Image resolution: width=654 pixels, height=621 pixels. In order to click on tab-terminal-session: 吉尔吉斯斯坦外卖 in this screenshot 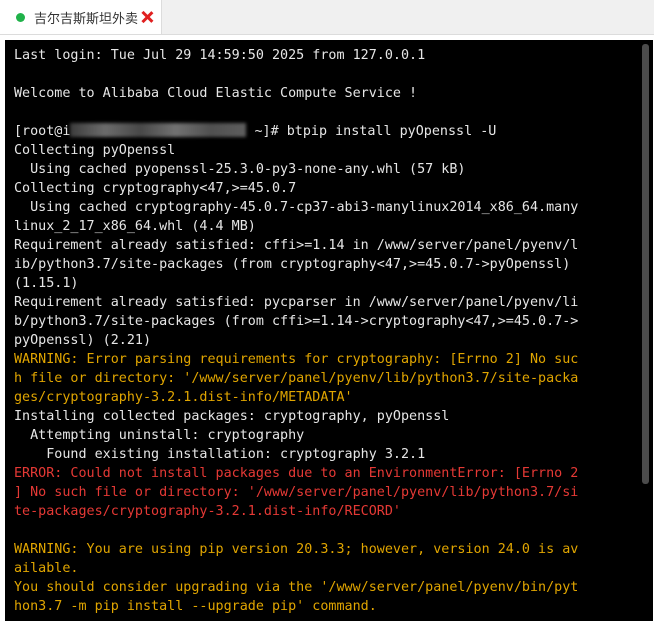, I will do `click(81, 17)`.